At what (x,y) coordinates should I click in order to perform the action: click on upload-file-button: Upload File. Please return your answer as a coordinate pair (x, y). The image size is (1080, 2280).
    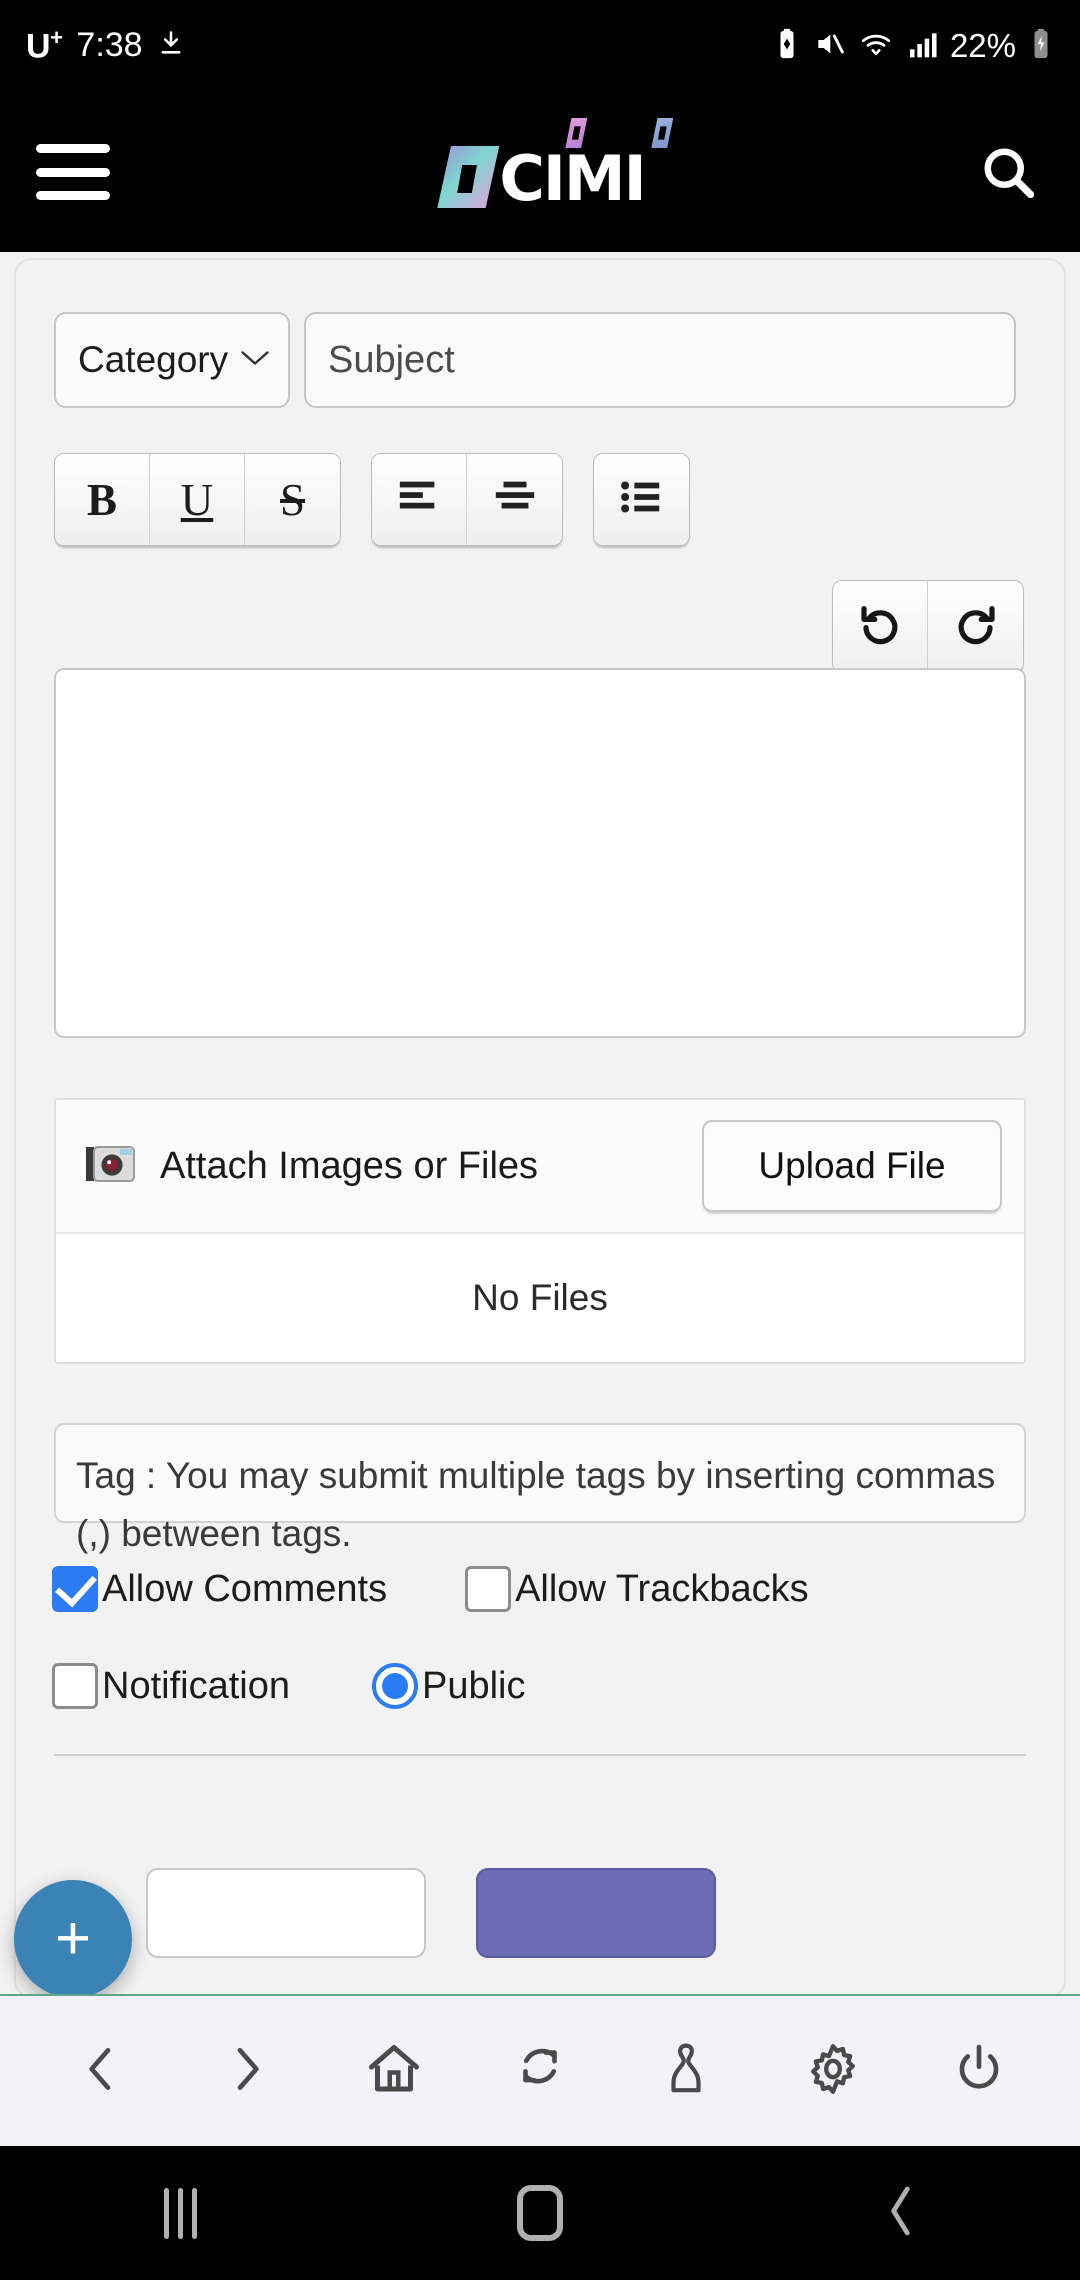
    Looking at the image, I should click on (852, 1166).